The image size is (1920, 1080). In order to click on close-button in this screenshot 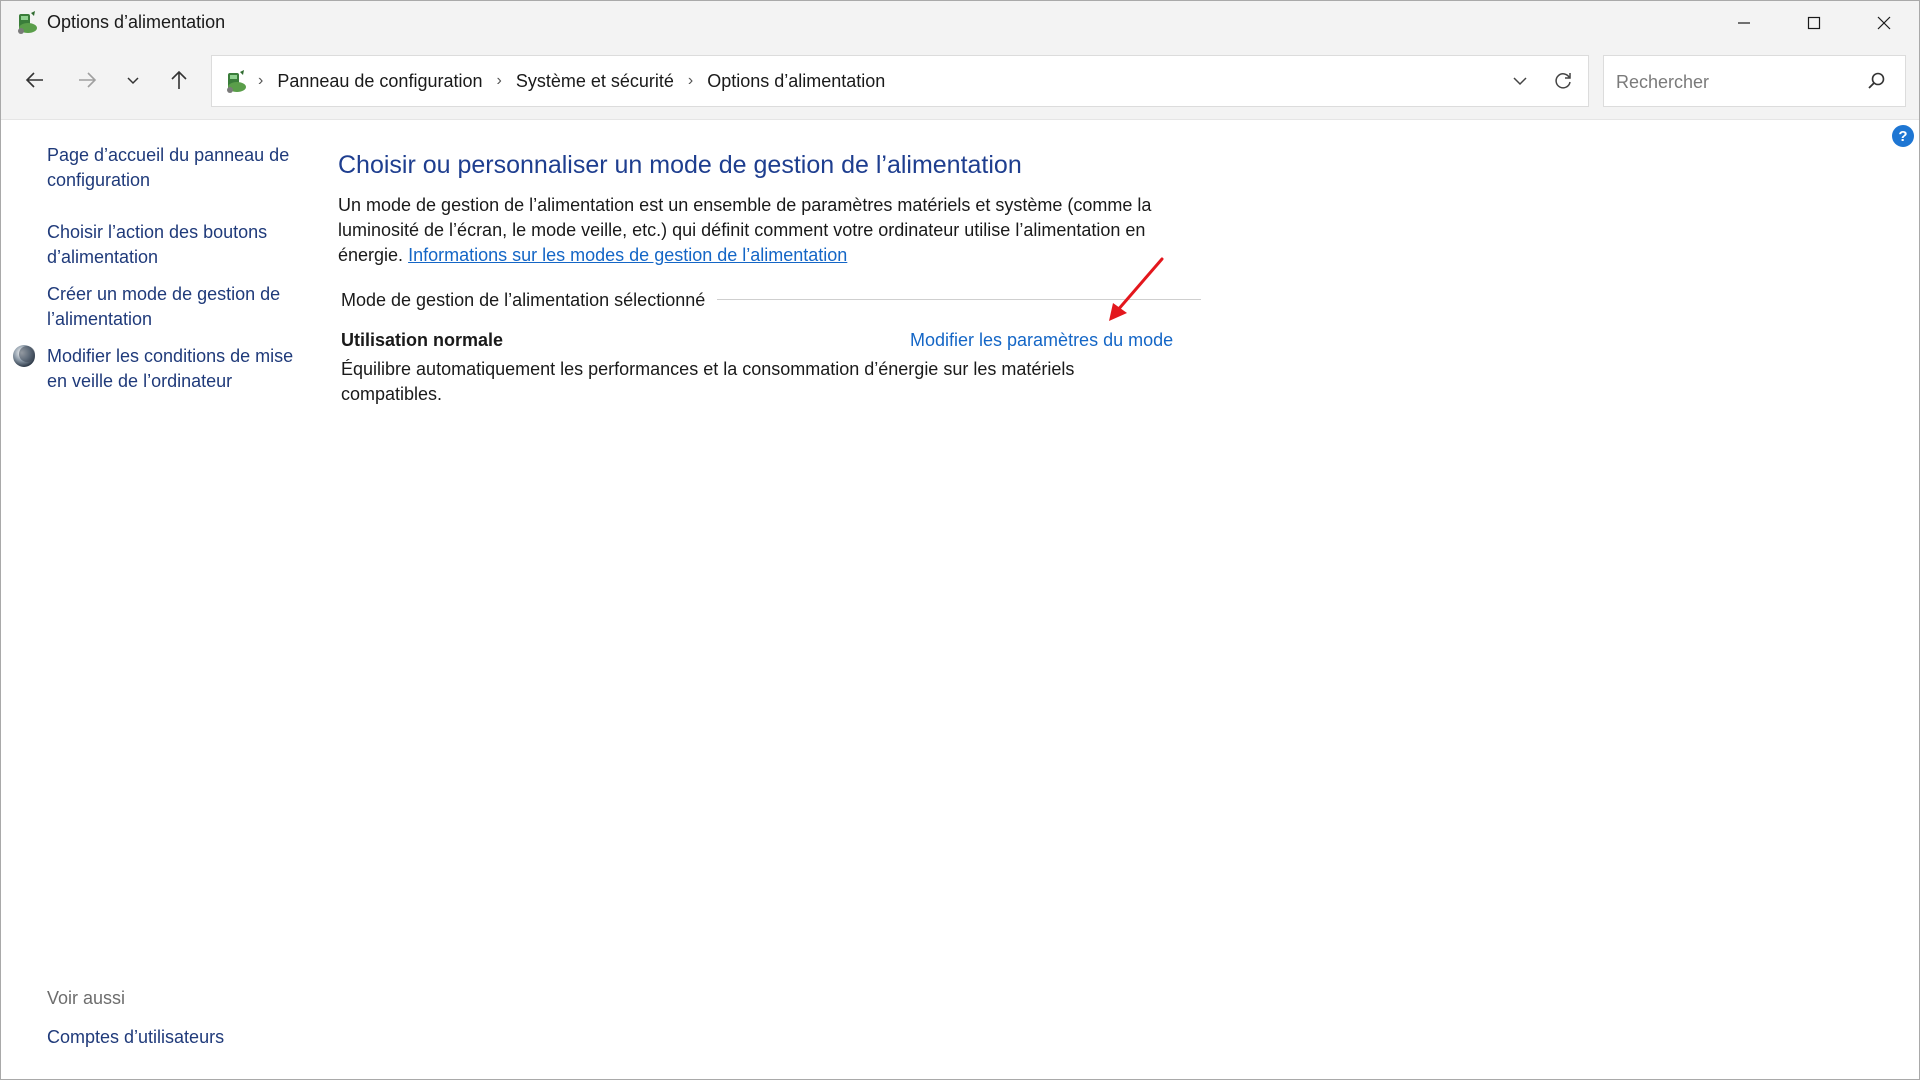, I will do `click(1884, 23)`.